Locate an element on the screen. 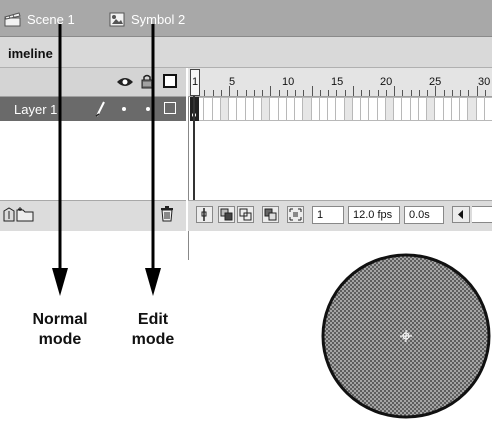 This screenshot has width=492, height=421. normal-mode-line-1: Normal is located at coordinates (60, 319).